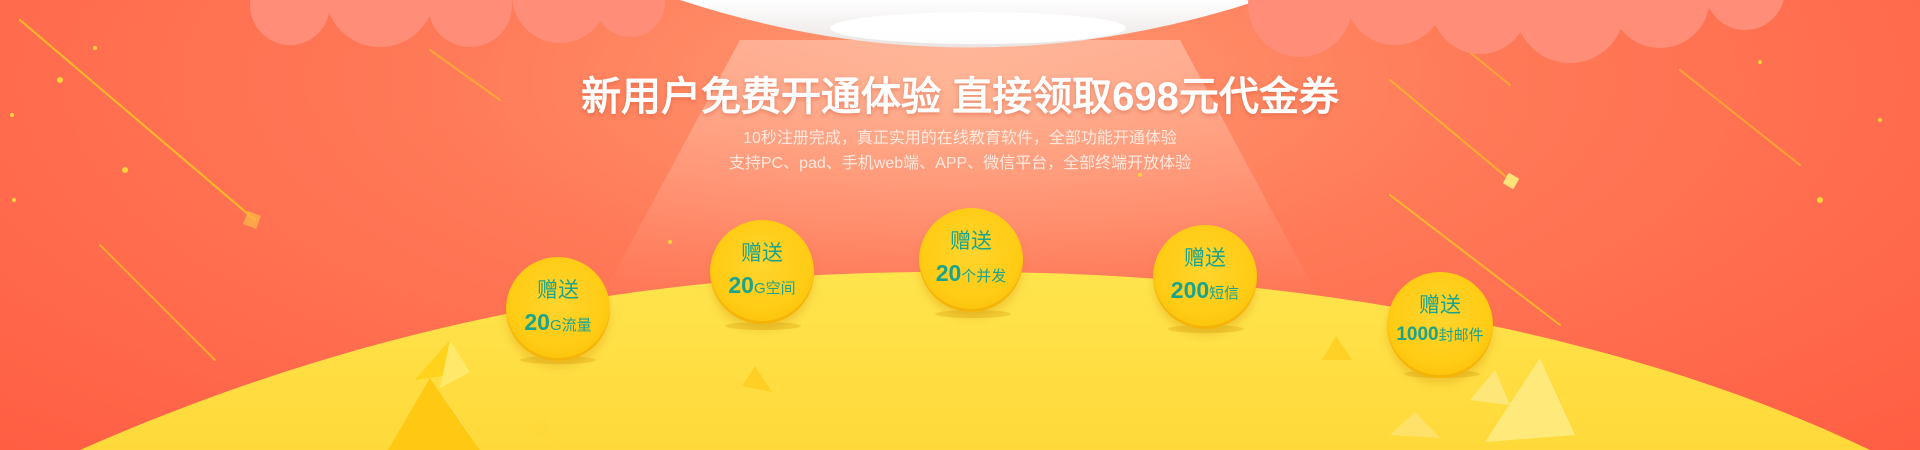  What do you see at coordinates (1461, 335) in the screenshot?
I see `gift-unit: 封邮件` at bounding box center [1461, 335].